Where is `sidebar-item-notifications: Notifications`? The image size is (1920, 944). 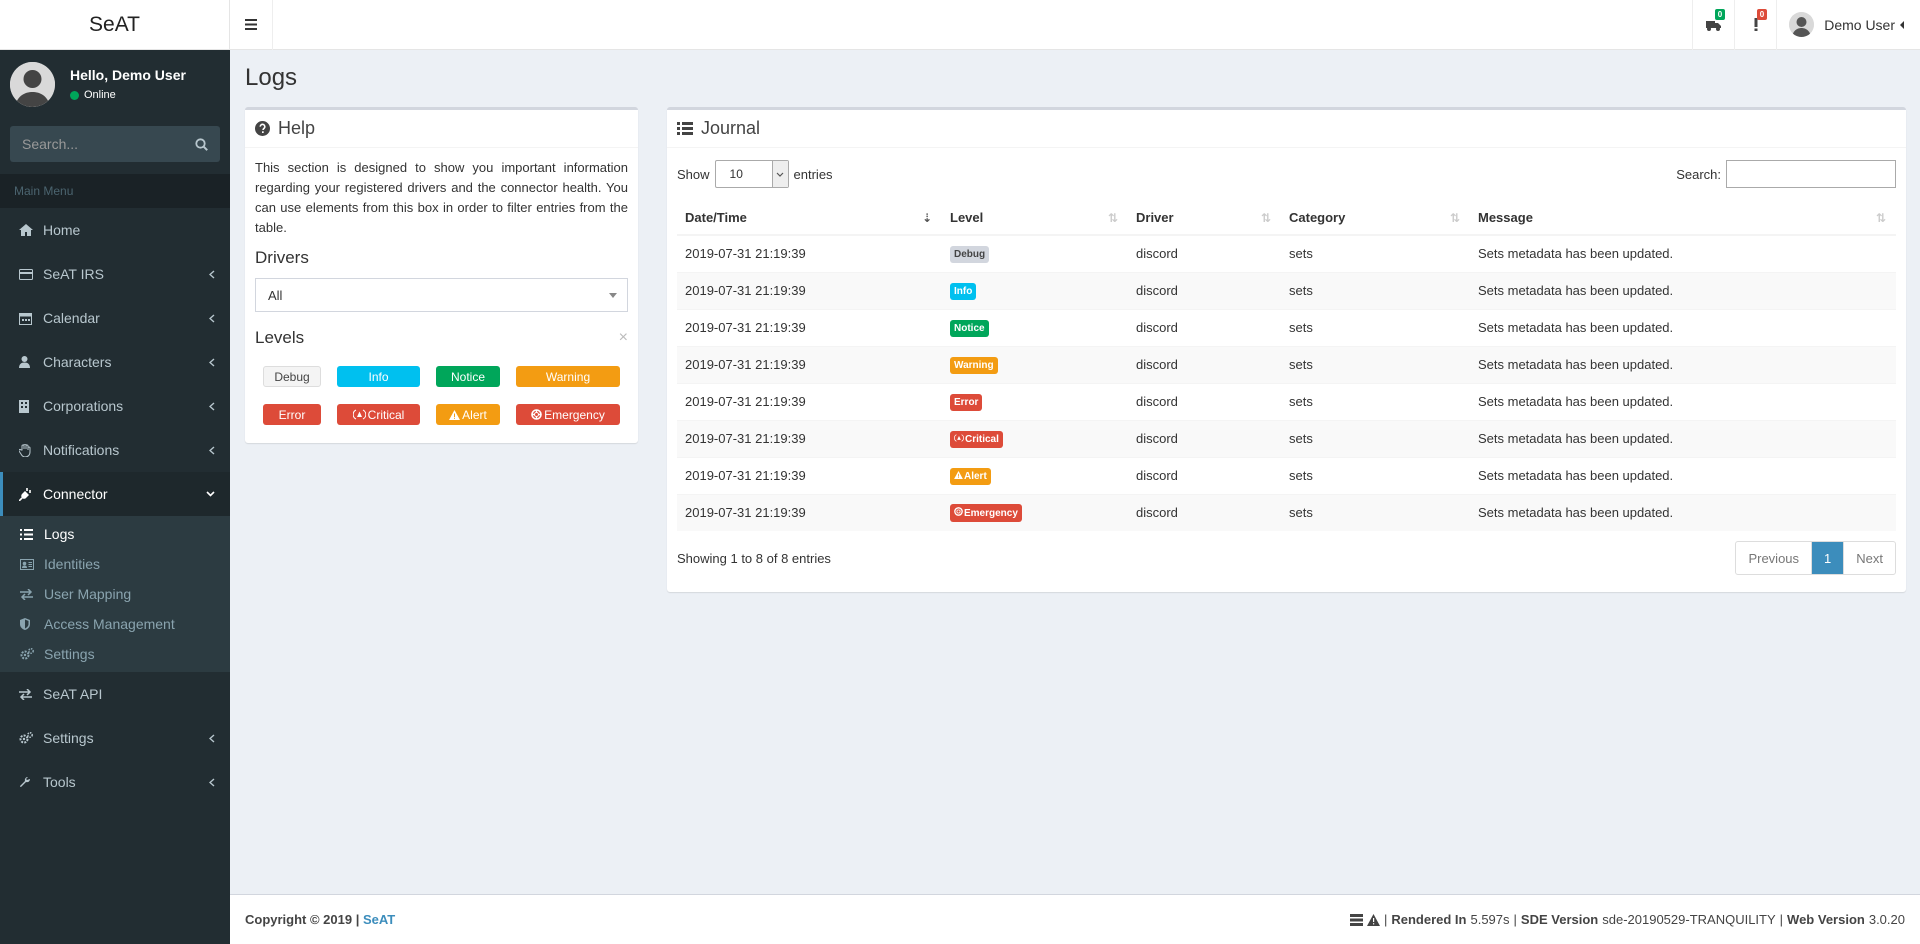
sidebar-item-notifications: Notifications is located at coordinates (115, 450).